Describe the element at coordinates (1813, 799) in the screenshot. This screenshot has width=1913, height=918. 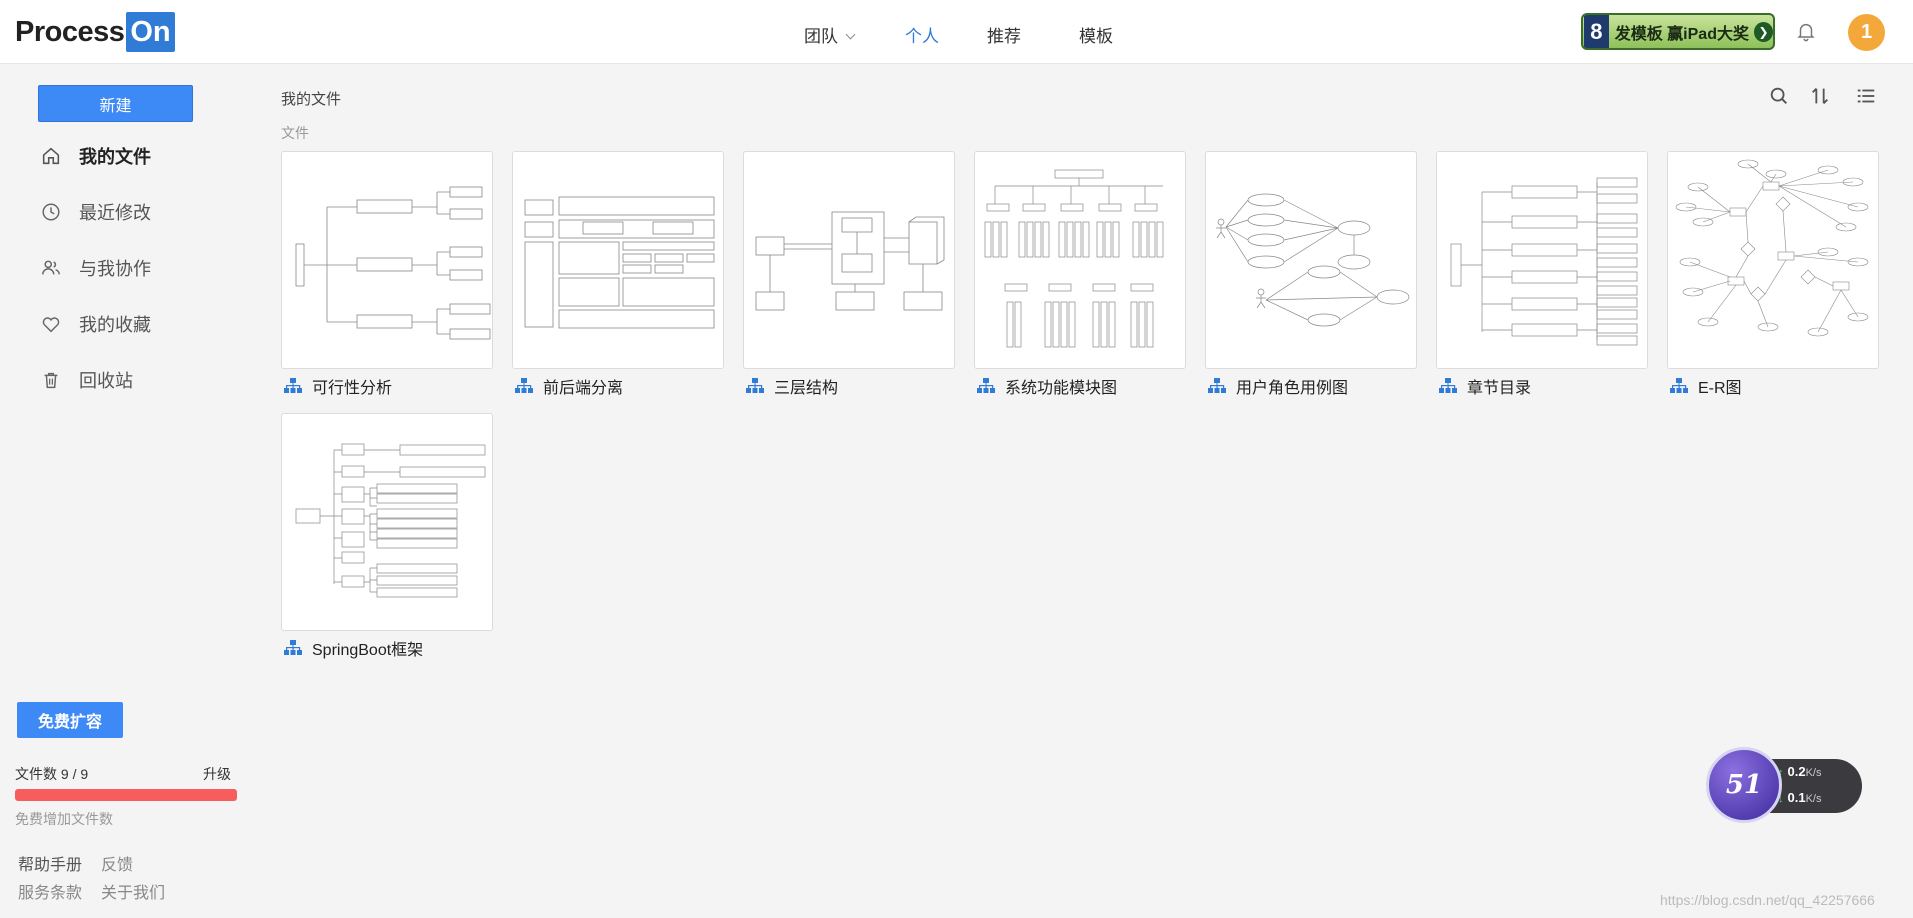
I see `download-unit: K/s` at that location.